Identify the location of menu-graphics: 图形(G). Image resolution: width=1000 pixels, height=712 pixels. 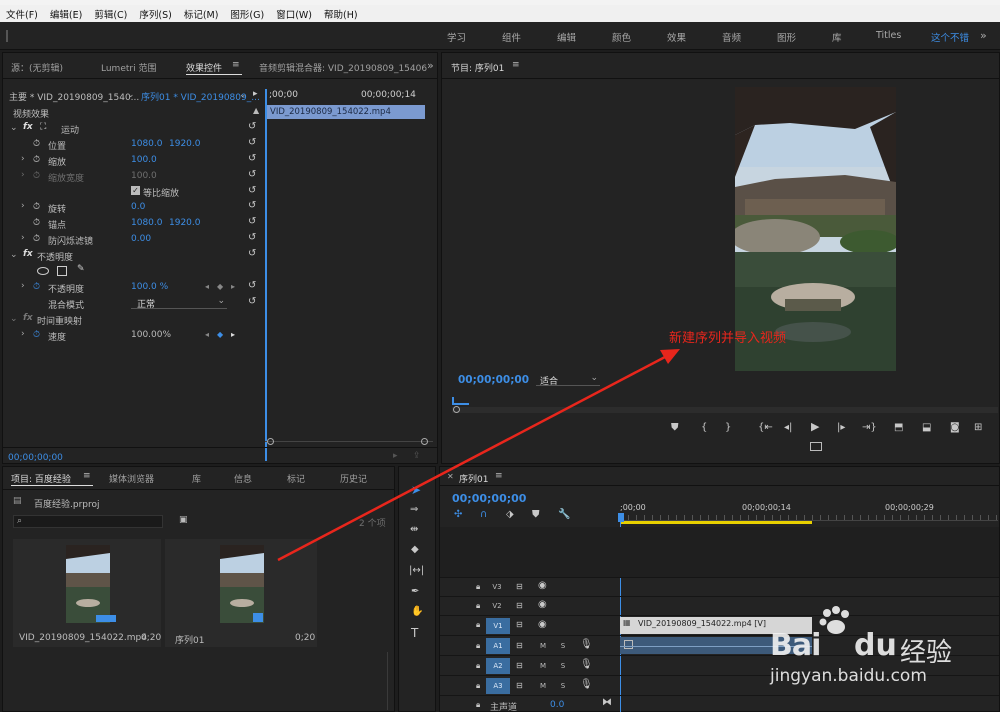
(247, 13).